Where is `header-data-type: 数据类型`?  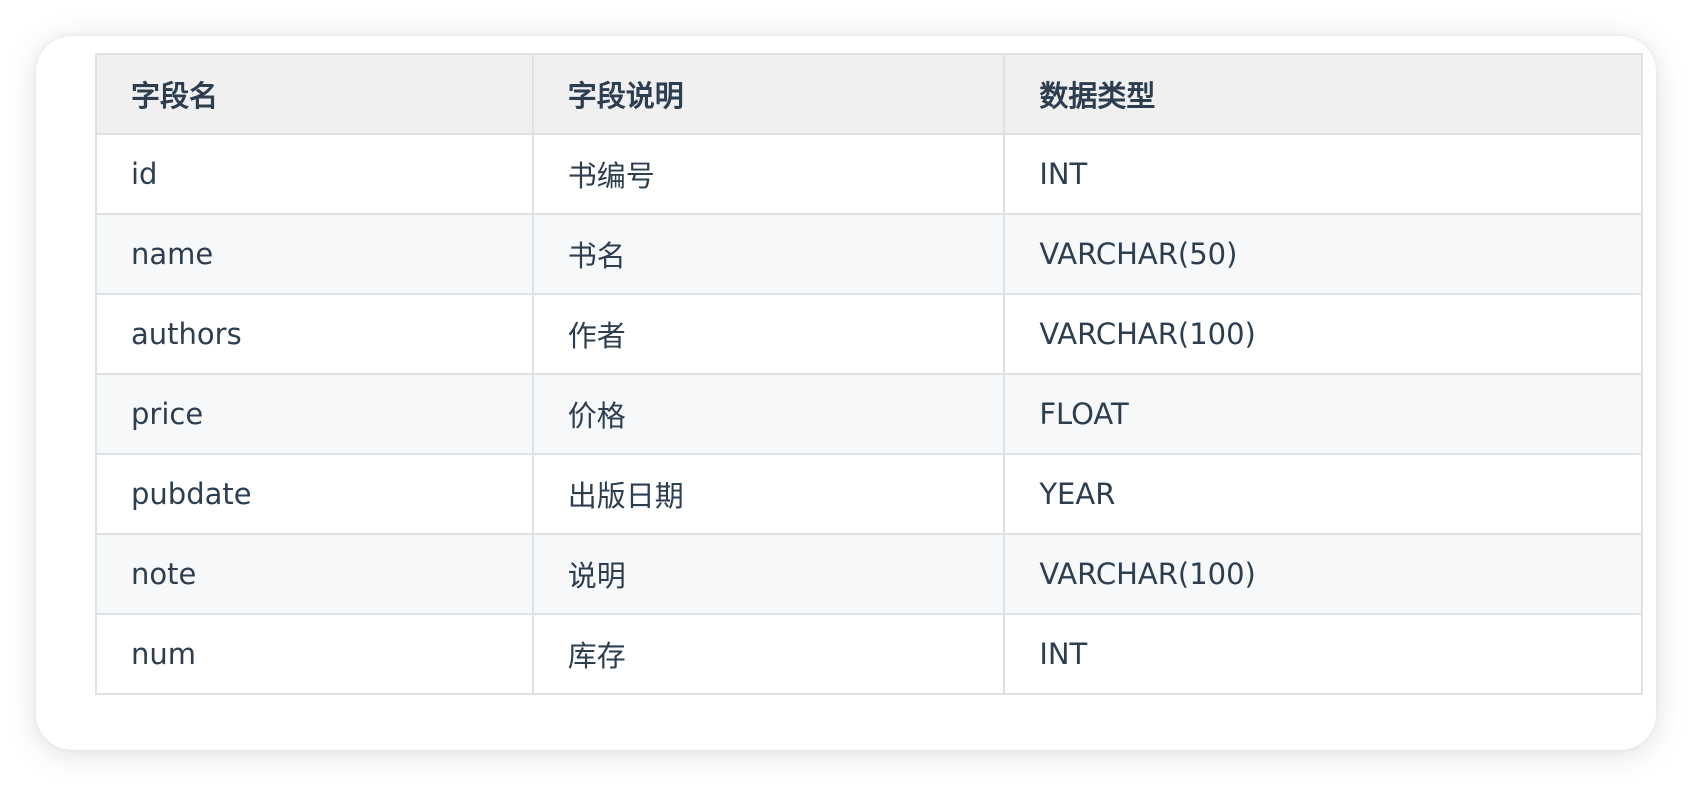 header-data-type: 数据类型 is located at coordinates (1323, 94).